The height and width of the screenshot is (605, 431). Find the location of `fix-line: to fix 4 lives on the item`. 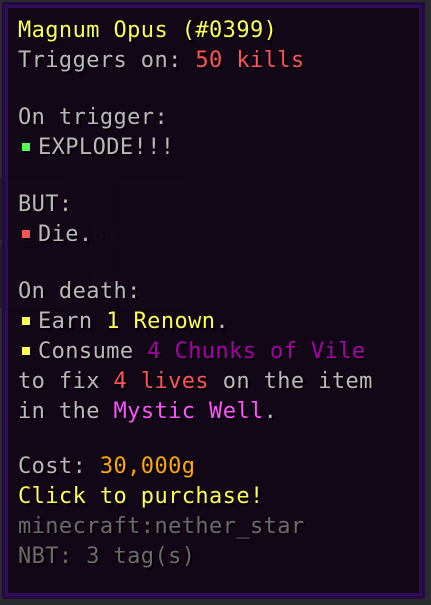

fix-line: to fix 4 lives on the item is located at coordinates (216, 382).